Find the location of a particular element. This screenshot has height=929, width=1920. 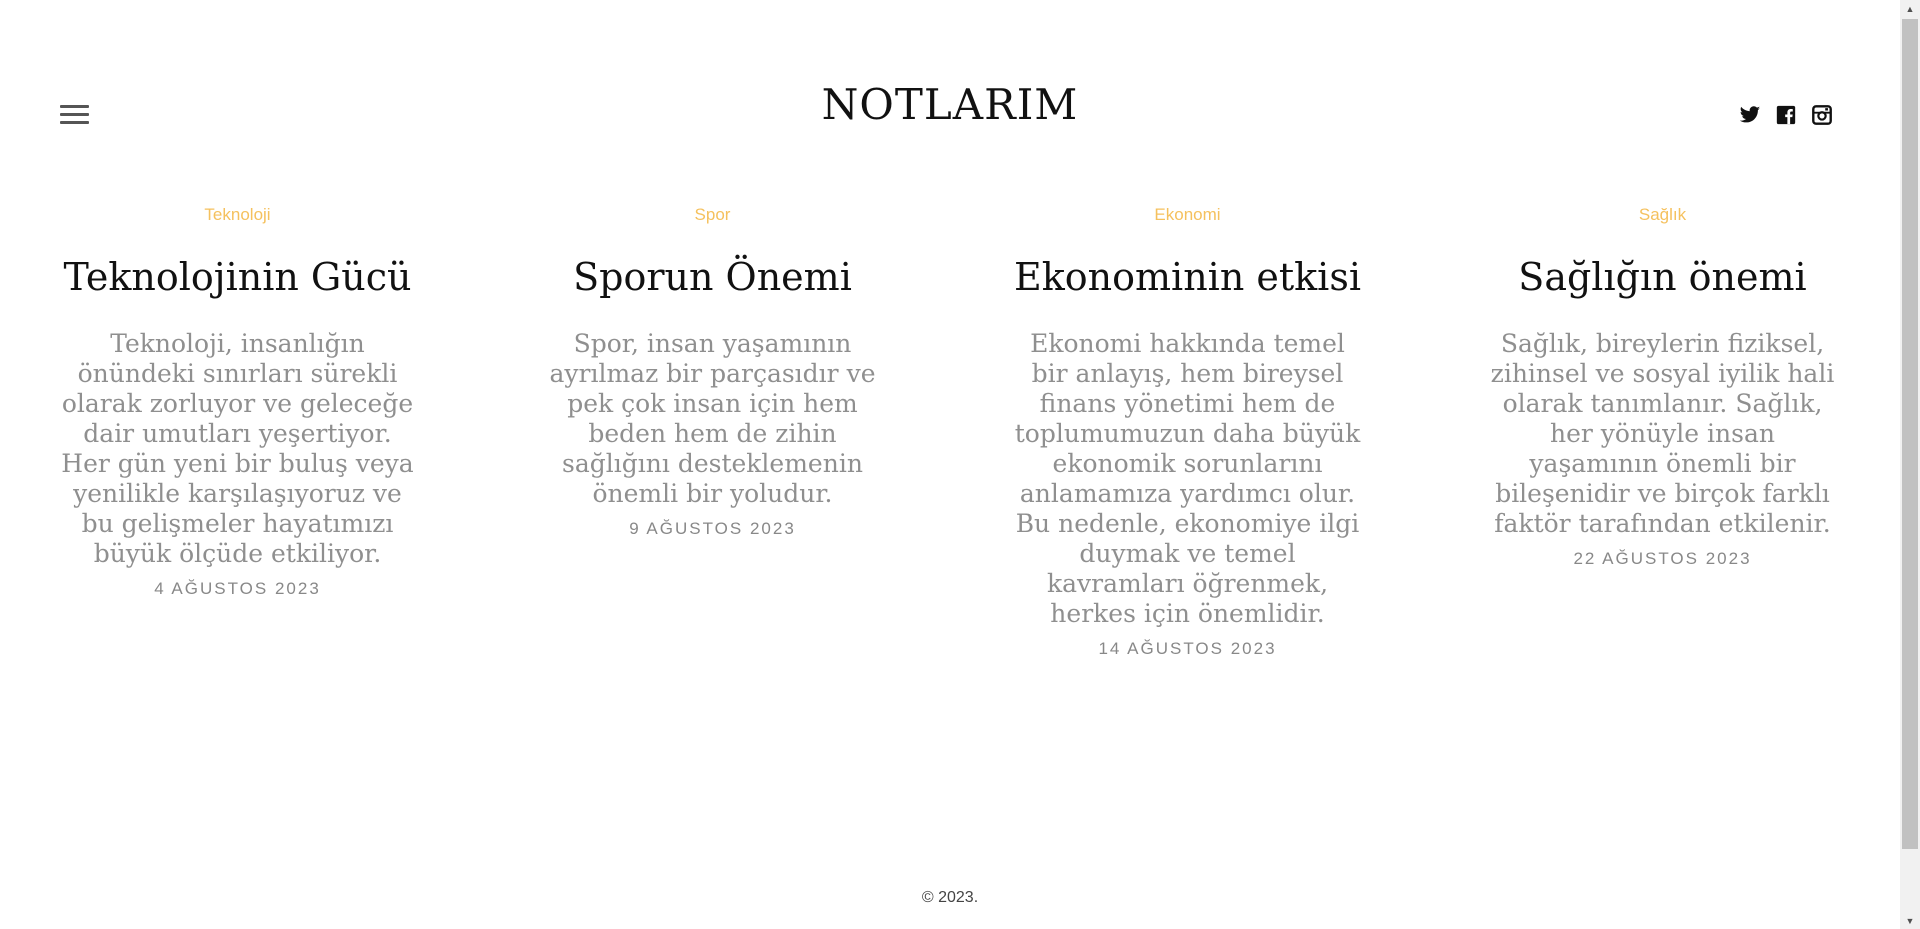

category-link: Ekonomi is located at coordinates (1187, 215).